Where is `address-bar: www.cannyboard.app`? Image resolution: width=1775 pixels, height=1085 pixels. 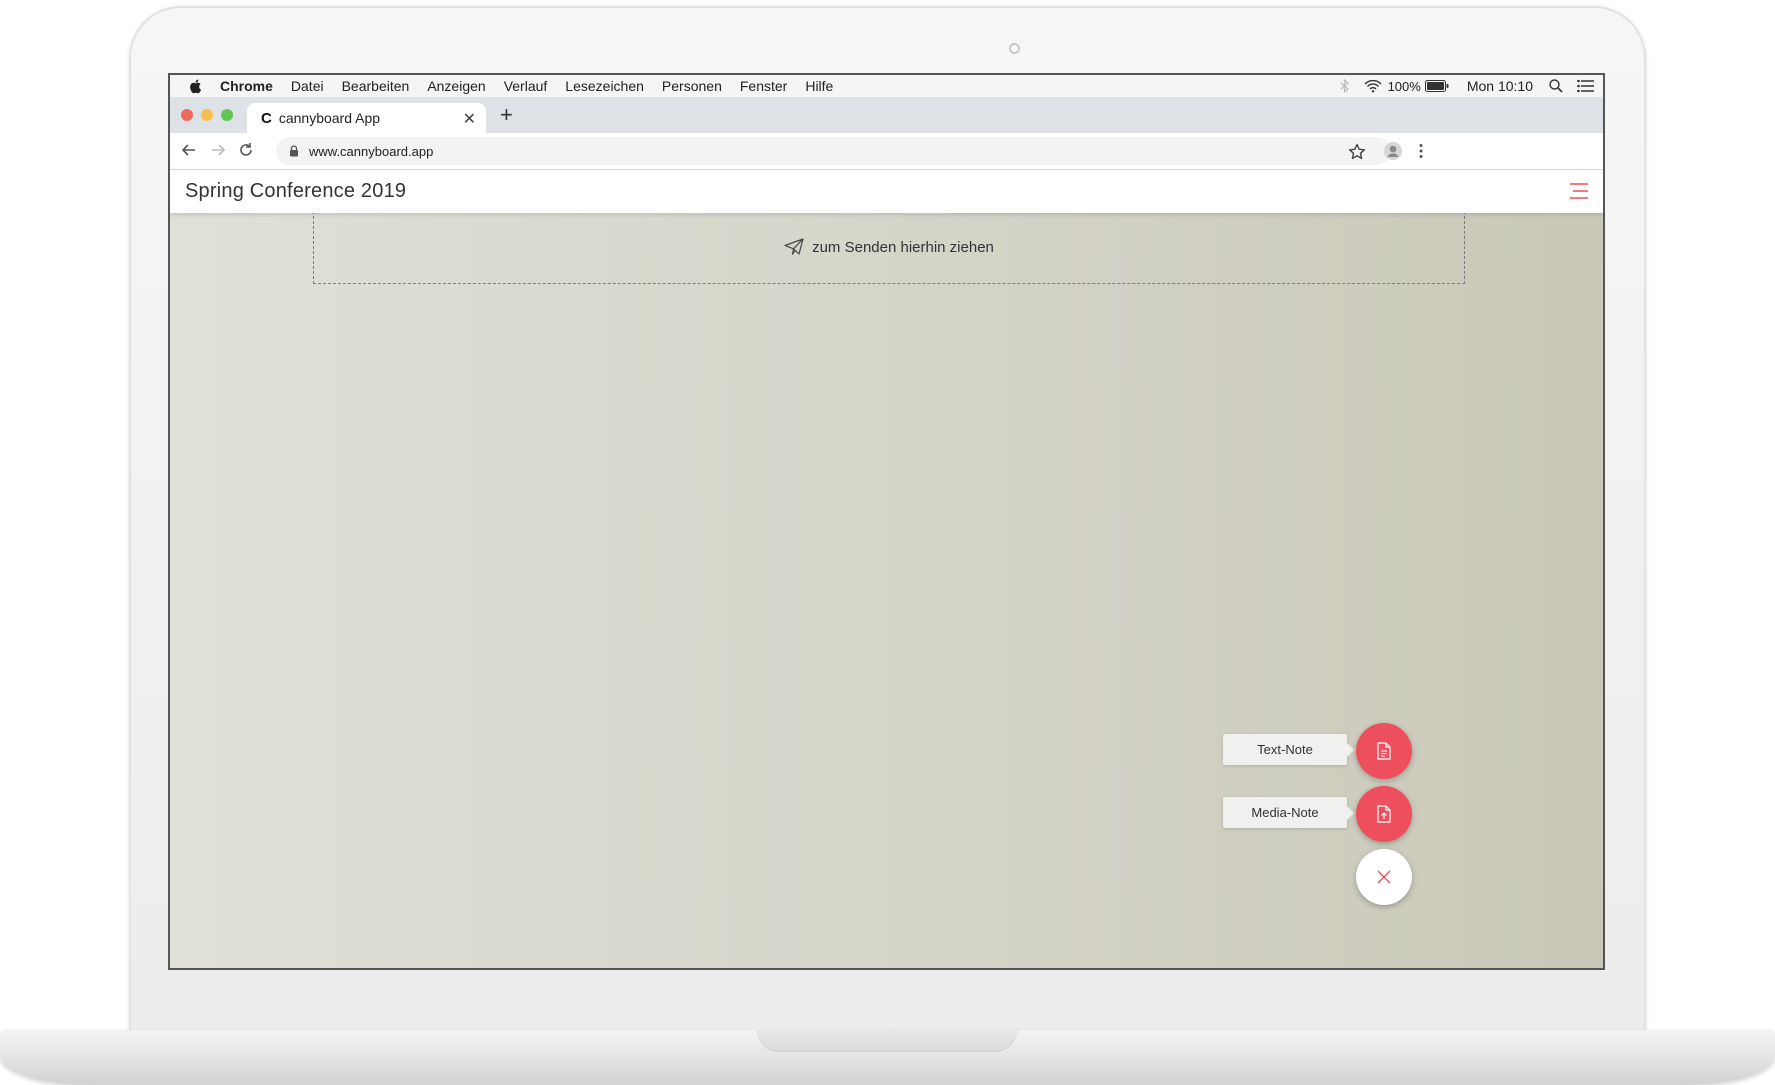
address-bar: www.cannyboard.app is located at coordinates (833, 151).